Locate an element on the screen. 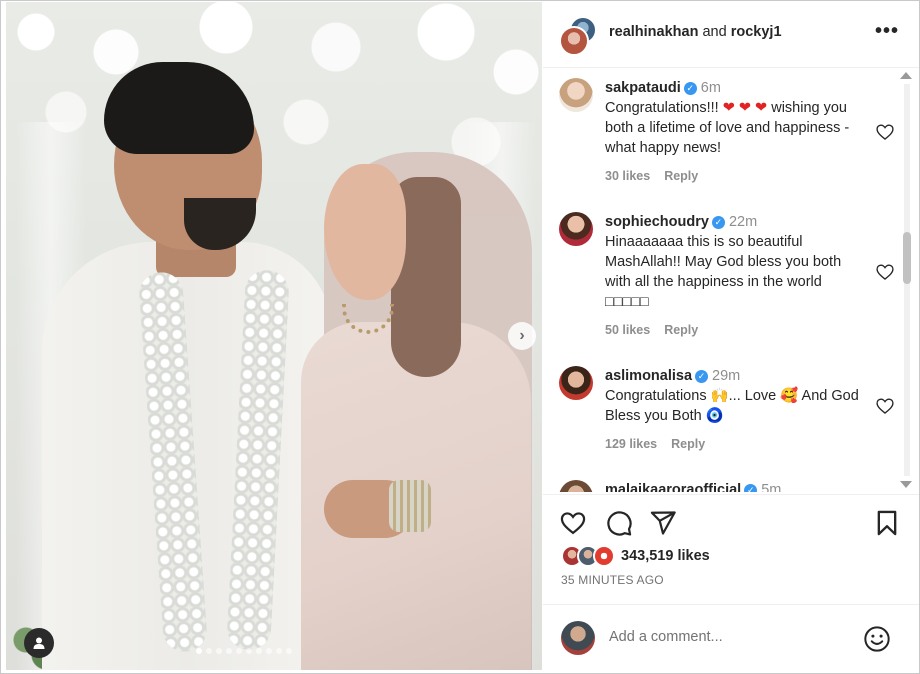 This screenshot has height=674, width=920. evil-eye-emoji-icon: 🧿 is located at coordinates (714, 416).